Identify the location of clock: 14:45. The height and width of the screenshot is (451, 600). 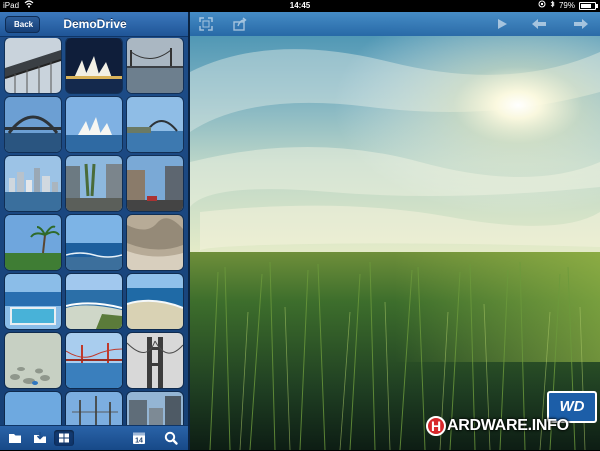
(300, 5).